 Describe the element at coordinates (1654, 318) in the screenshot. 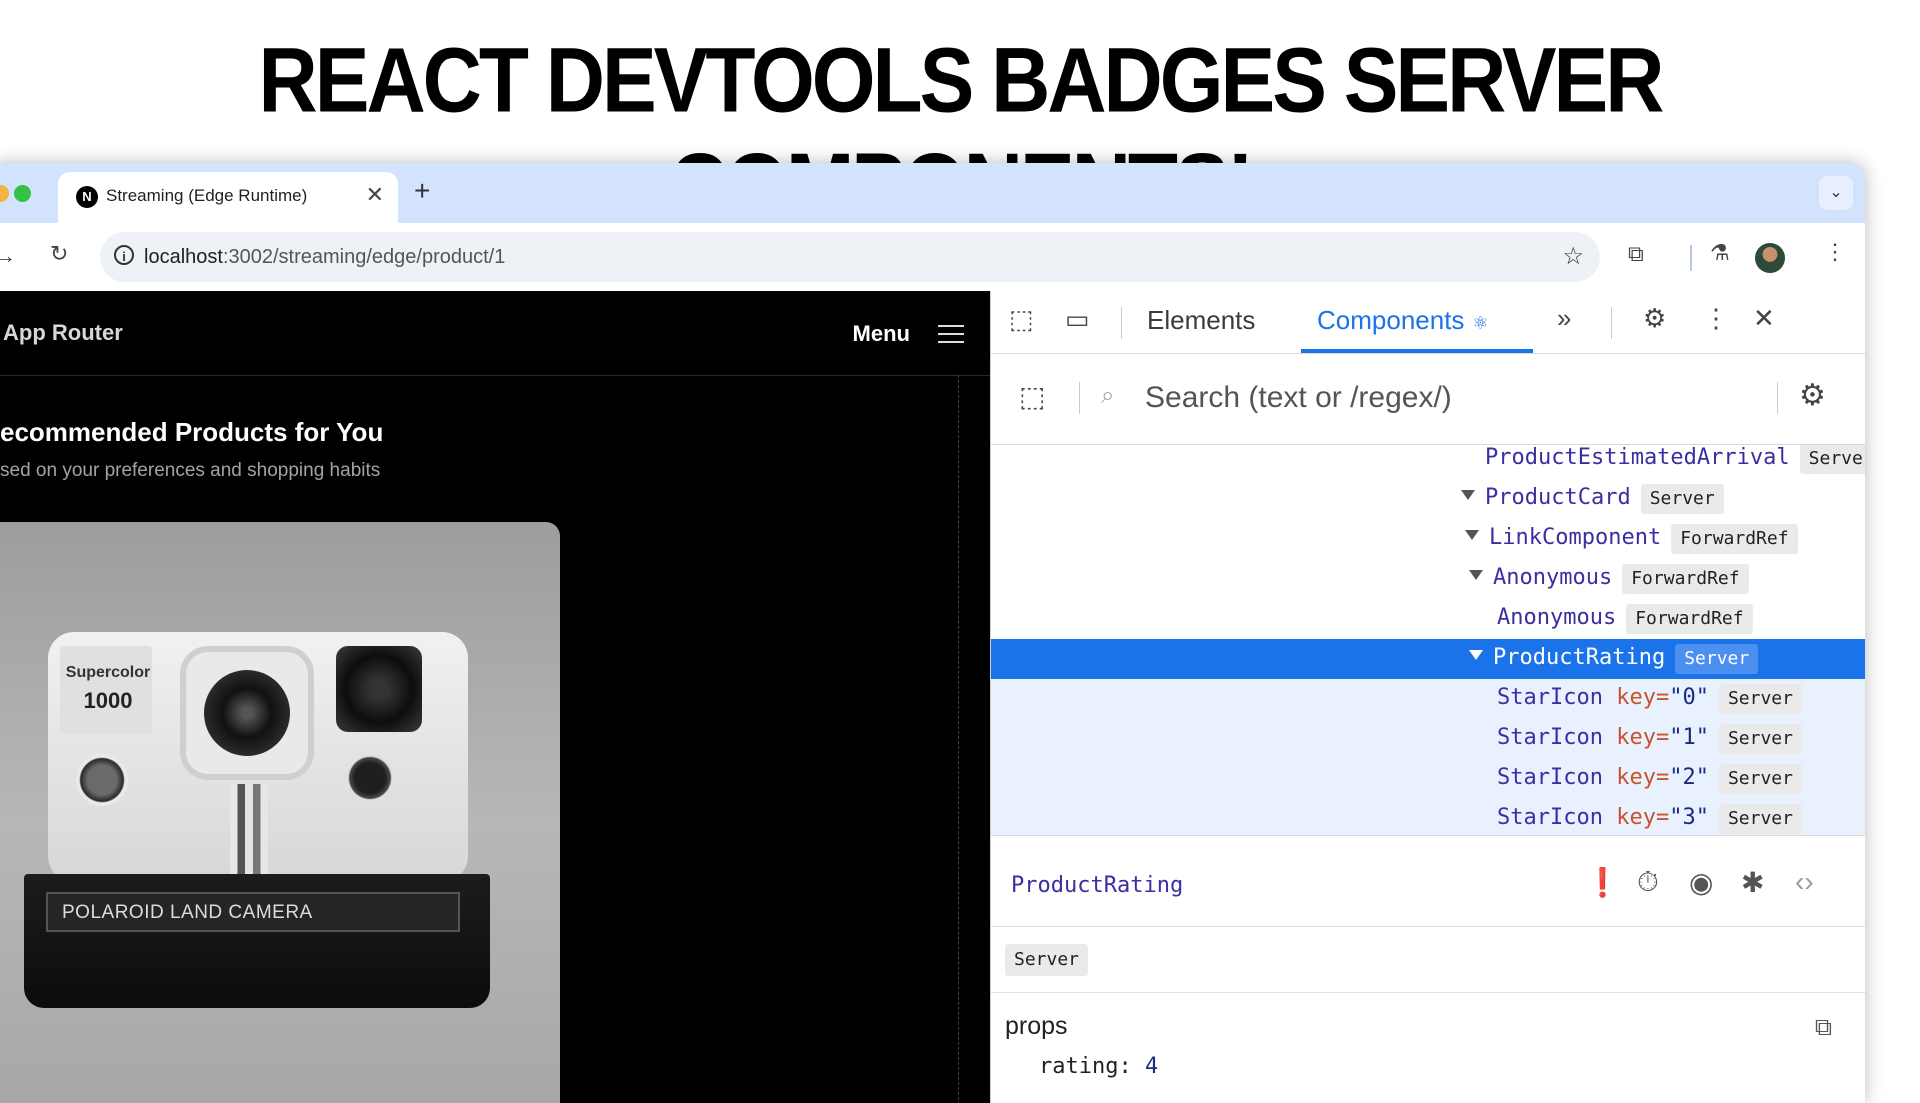

I see `settings-gear-icon: ⚙` at that location.